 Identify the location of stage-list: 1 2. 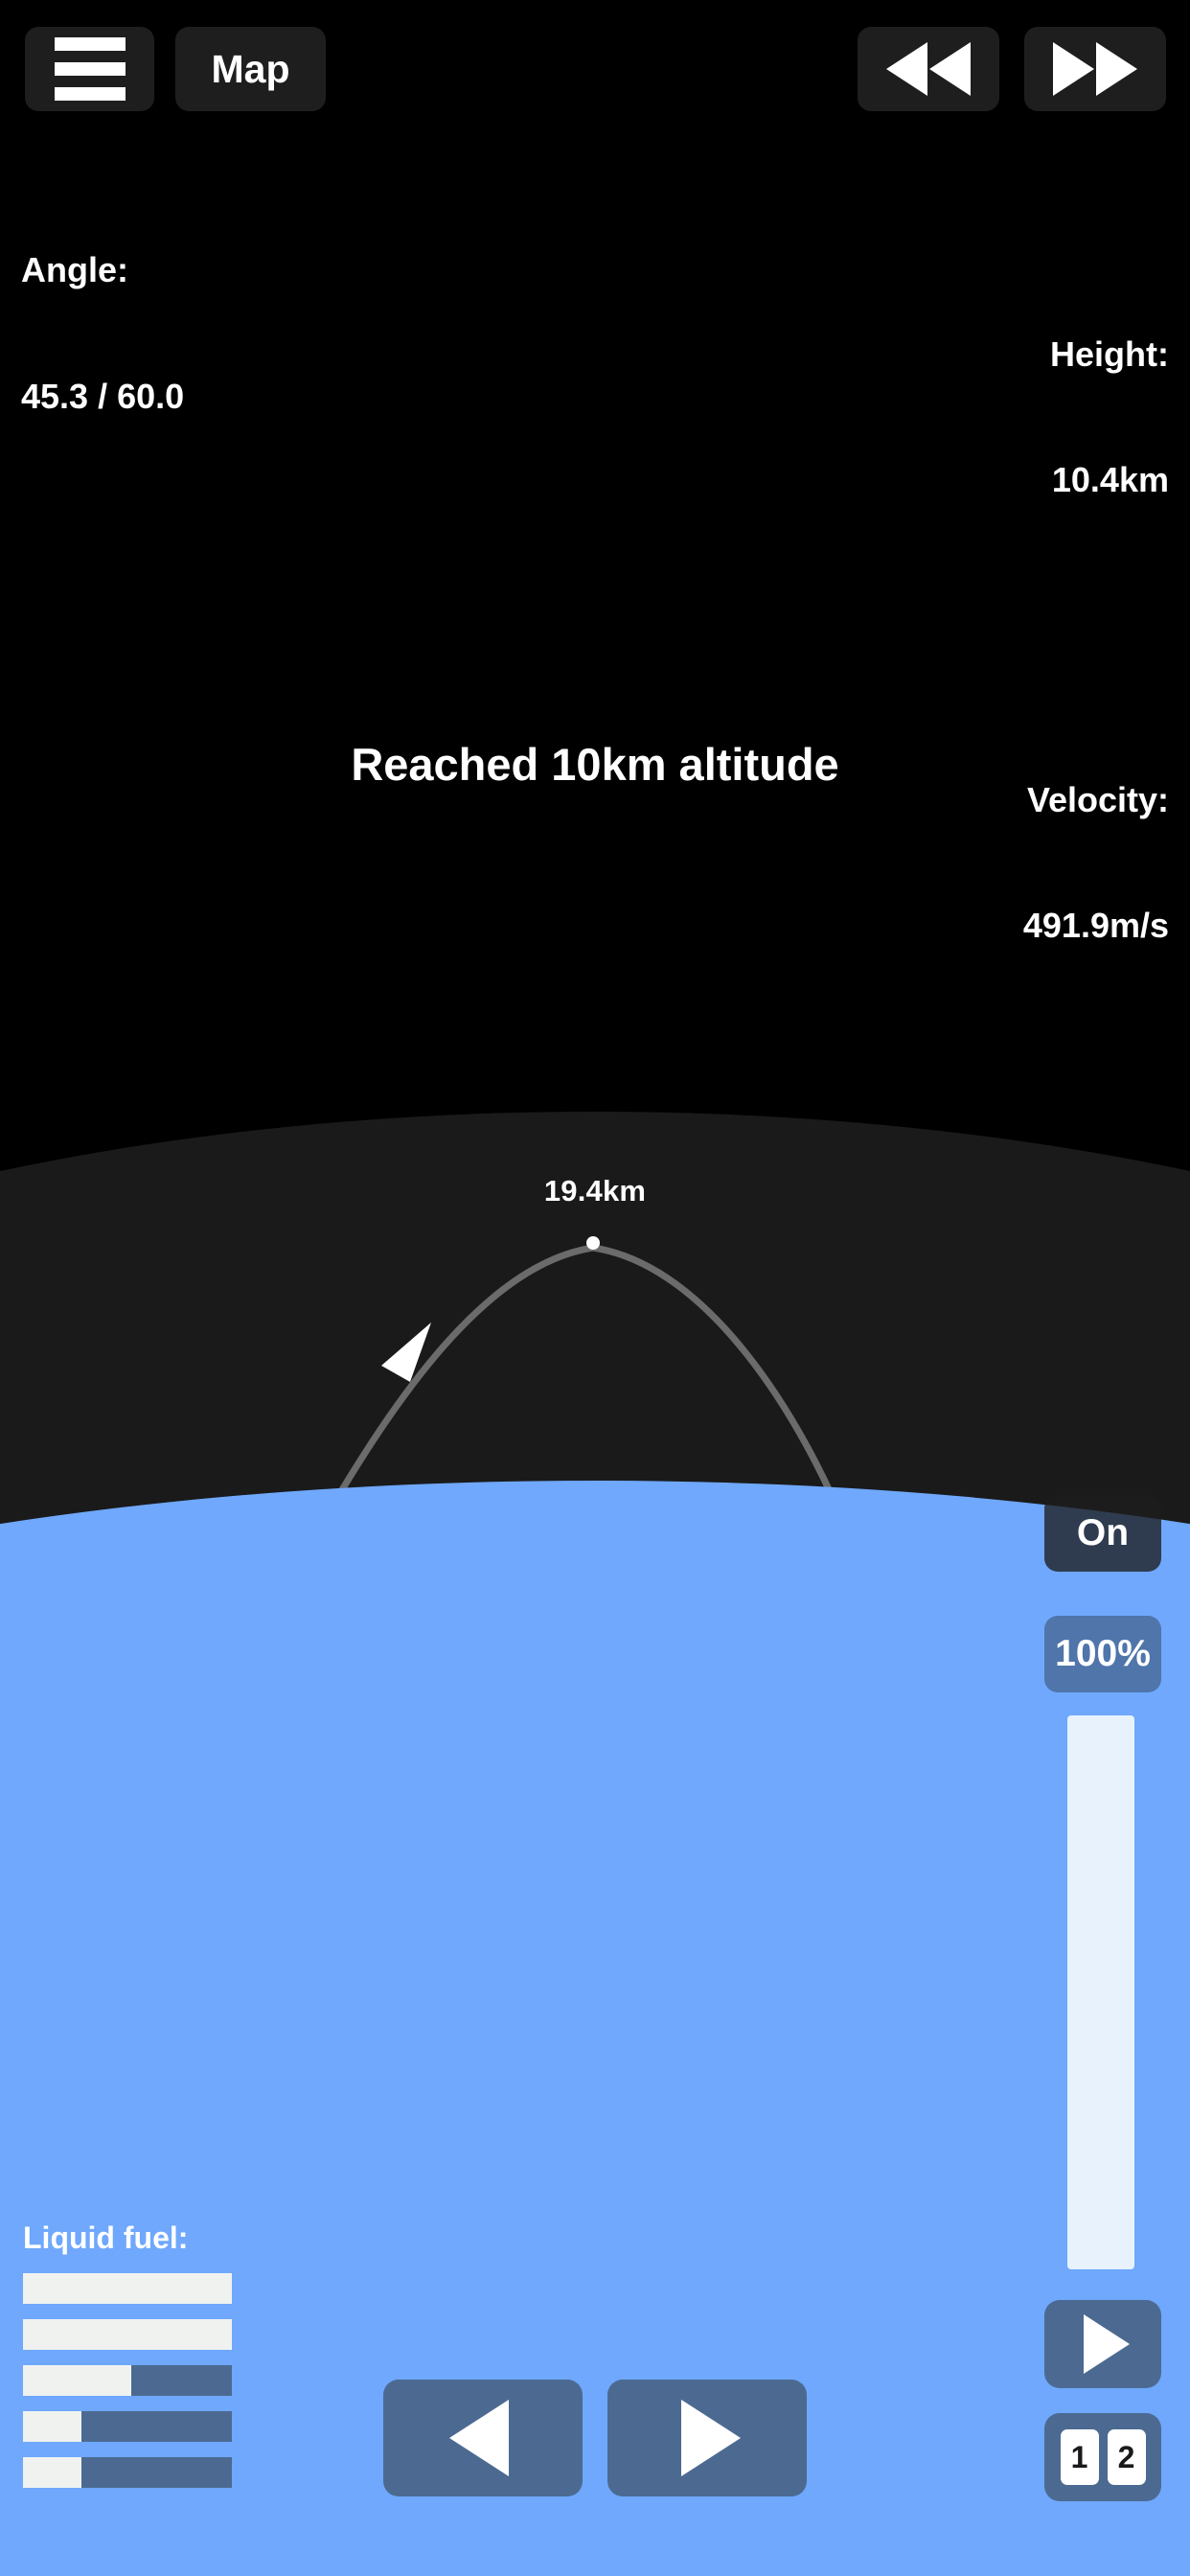
(1102, 2457).